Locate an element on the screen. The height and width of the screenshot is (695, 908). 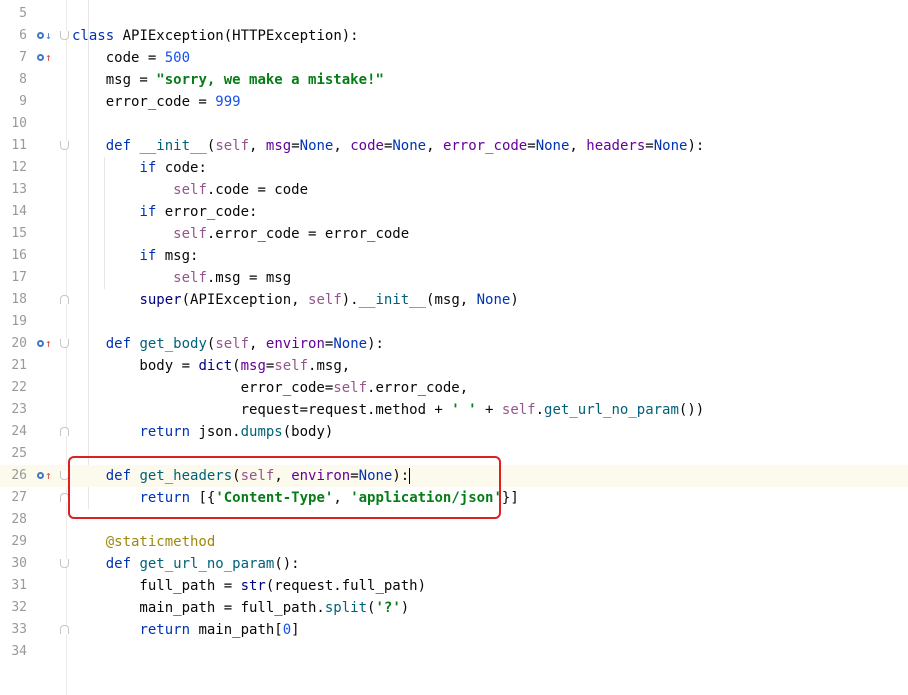
line-number: 24 is located at coordinates (13, 432).